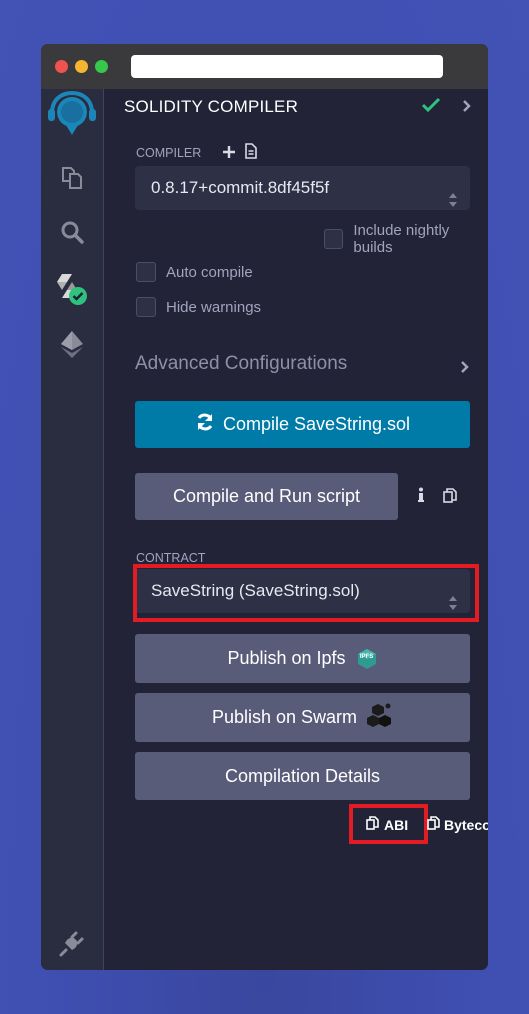 This screenshot has height=1014, width=529. Describe the element at coordinates (465, 368) in the screenshot. I see `advanced-chevron-icon` at that location.